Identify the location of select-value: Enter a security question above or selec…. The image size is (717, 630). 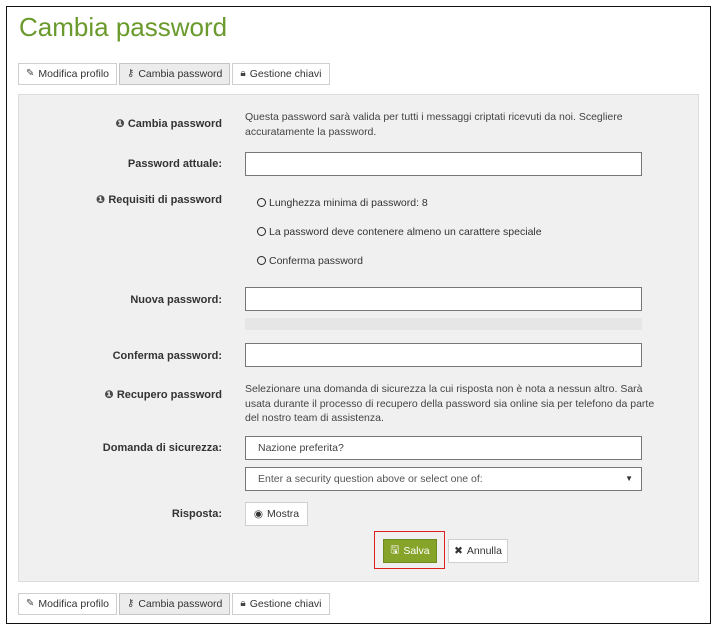
(370, 479).